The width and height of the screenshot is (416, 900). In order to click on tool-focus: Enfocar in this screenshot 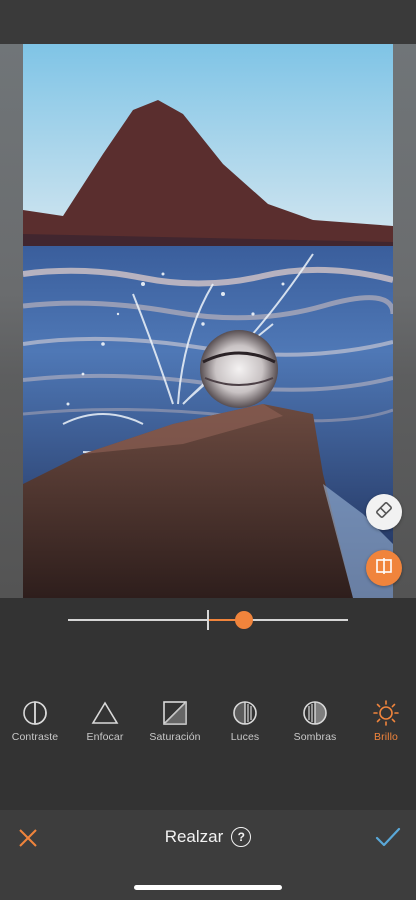, I will do `click(105, 721)`.